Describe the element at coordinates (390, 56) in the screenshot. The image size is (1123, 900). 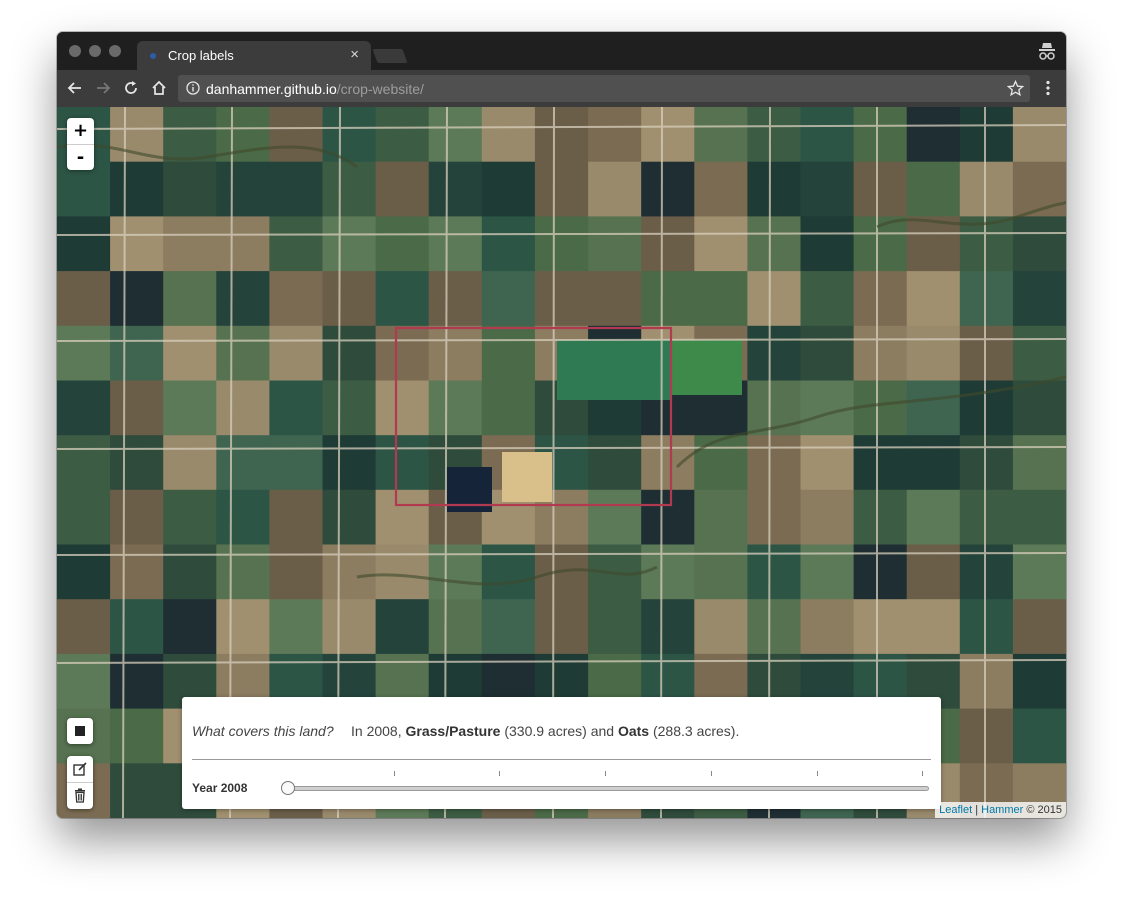
I see `new-tab-button` at that location.